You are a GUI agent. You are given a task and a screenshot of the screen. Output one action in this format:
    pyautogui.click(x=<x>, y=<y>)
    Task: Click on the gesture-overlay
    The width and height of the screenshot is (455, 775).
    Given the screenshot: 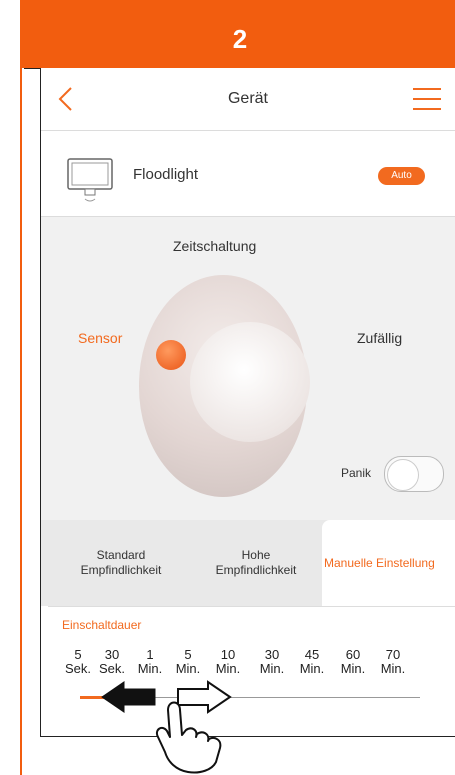 What is the action you would take?
    pyautogui.click(x=166, y=727)
    